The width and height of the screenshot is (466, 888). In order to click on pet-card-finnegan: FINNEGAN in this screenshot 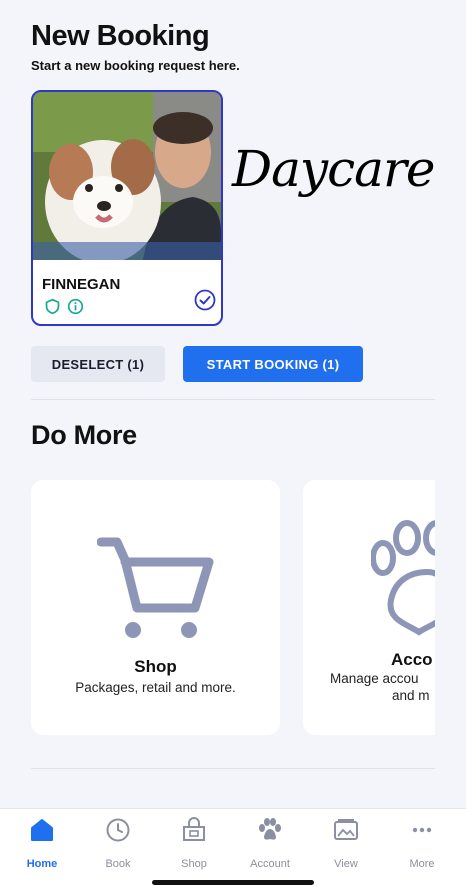, I will do `click(127, 208)`.